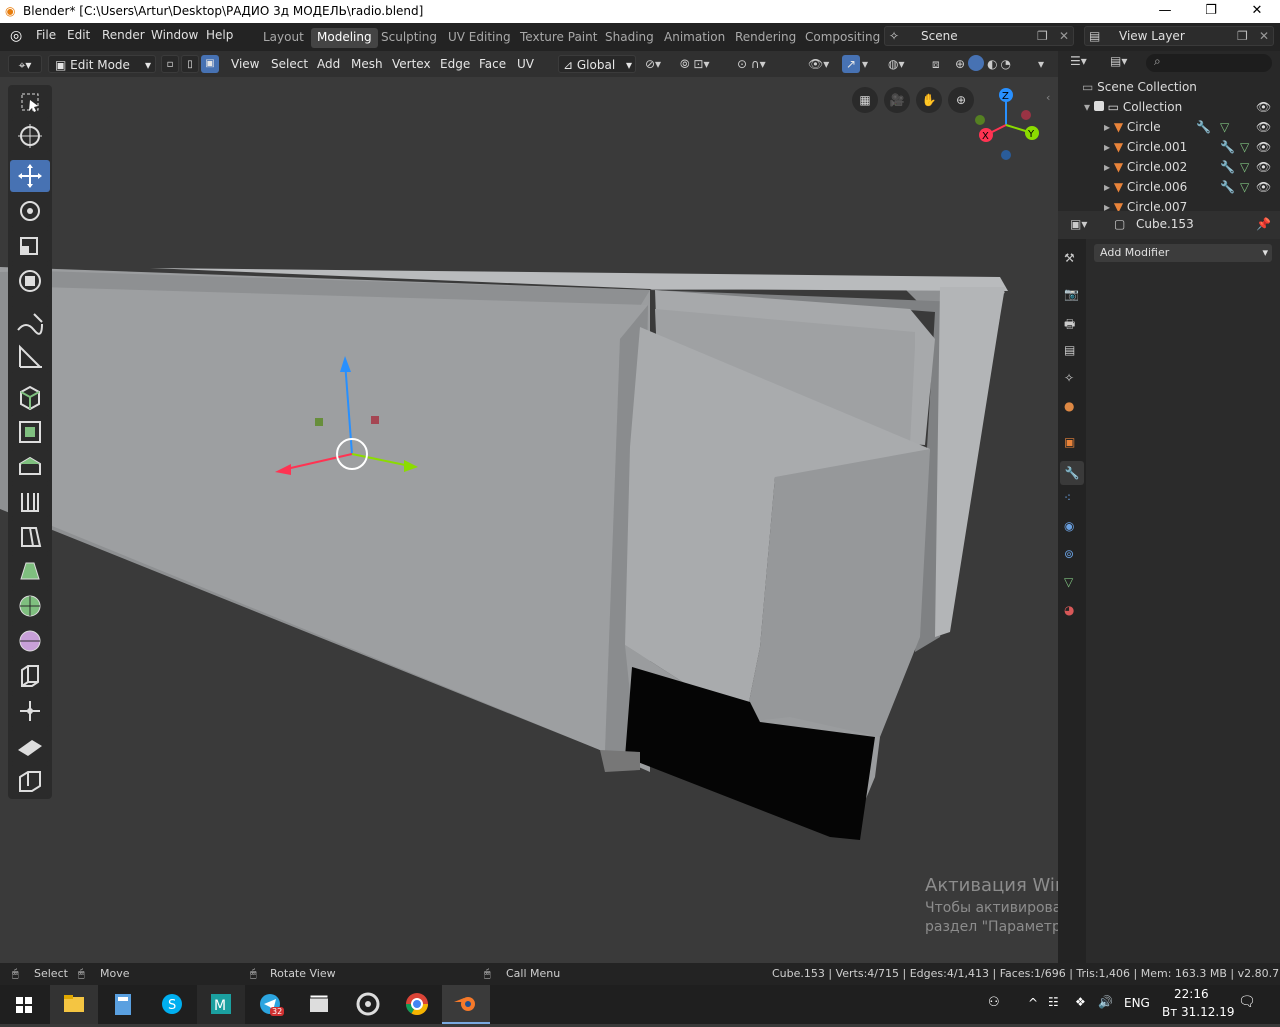 Image resolution: width=1280 pixels, height=1027 pixels. Describe the element at coordinates (897, 100) in the screenshot. I see `camera-view-icon: 🎥` at that location.